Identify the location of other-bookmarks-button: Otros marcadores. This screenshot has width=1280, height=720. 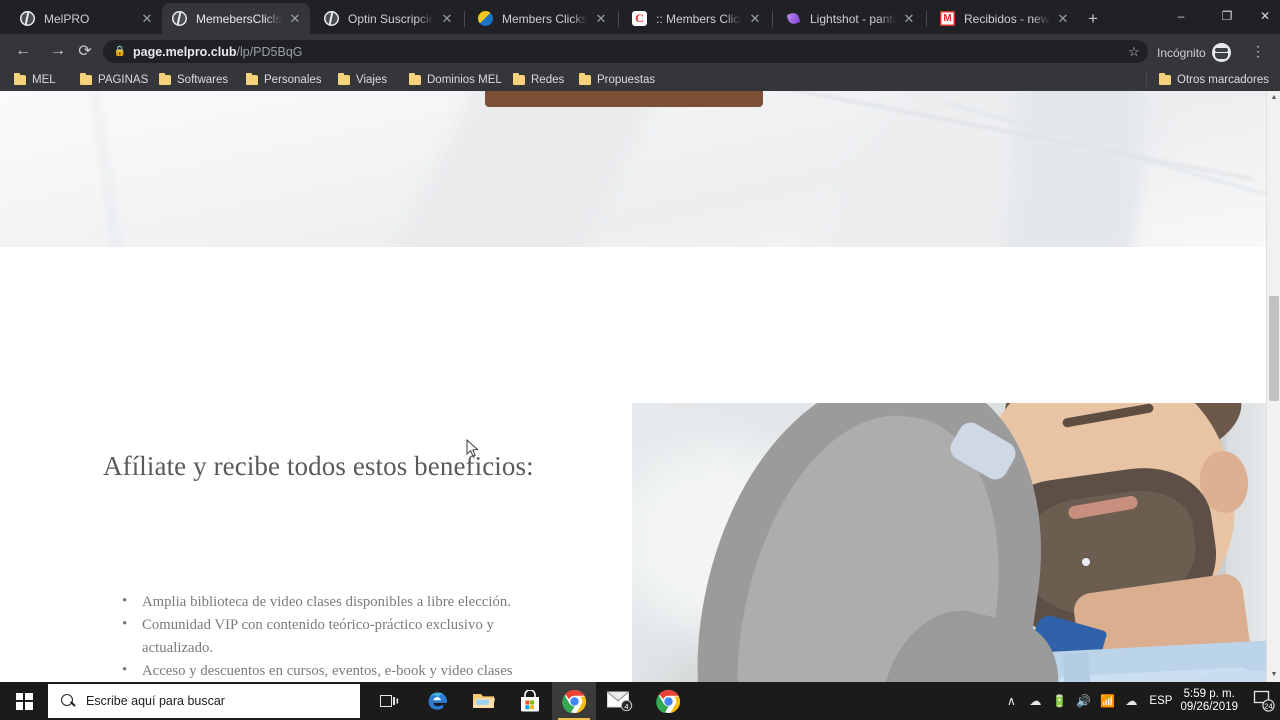
(1214, 80).